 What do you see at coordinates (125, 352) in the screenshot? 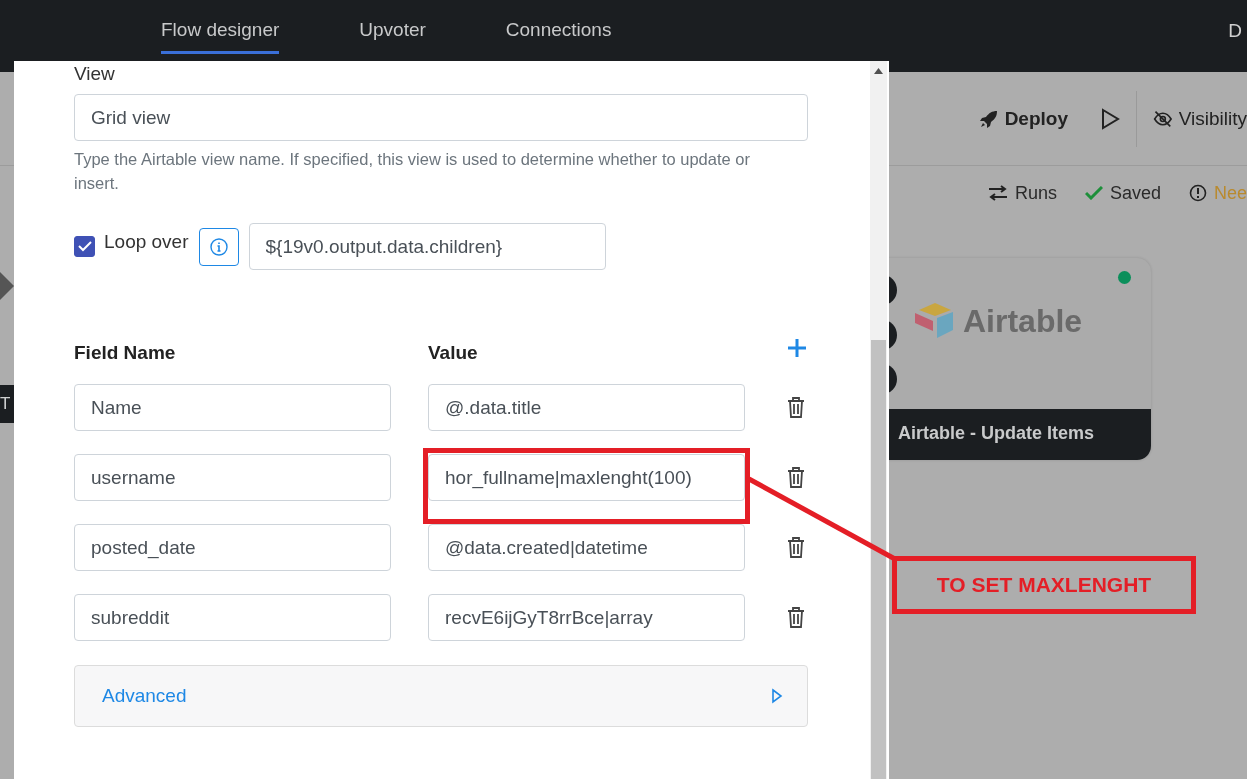
I see `column-header: Field Name` at bounding box center [125, 352].